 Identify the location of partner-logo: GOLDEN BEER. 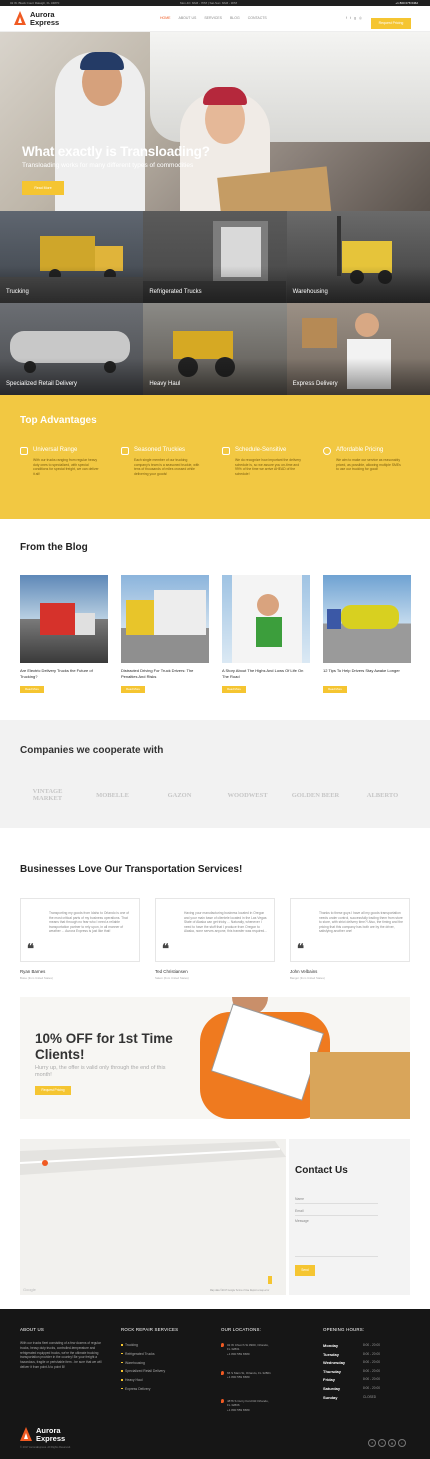
(315, 795).